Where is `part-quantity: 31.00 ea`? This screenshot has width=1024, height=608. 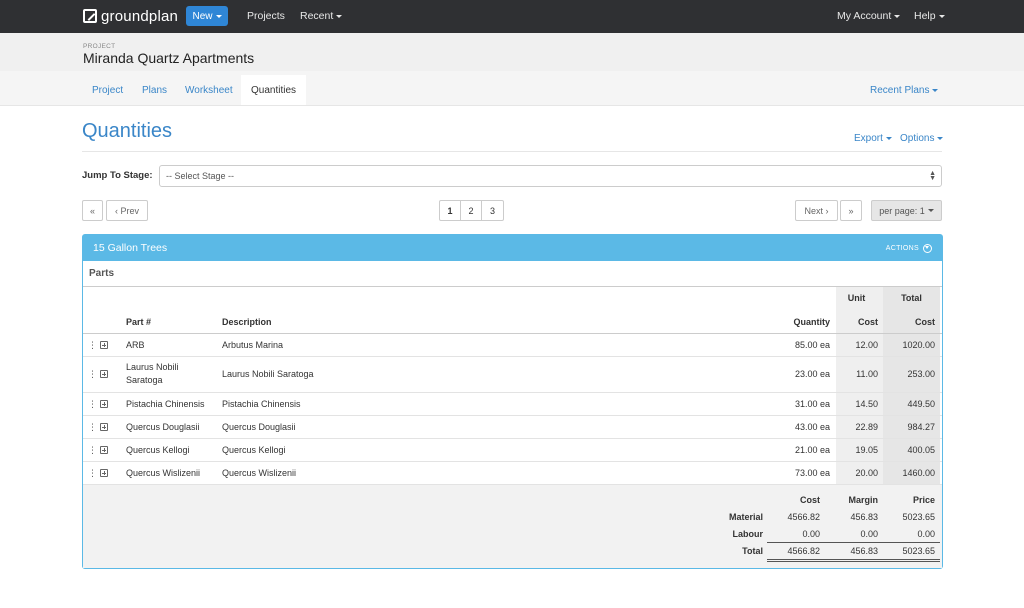 part-quantity: 31.00 ea is located at coordinates (812, 404).